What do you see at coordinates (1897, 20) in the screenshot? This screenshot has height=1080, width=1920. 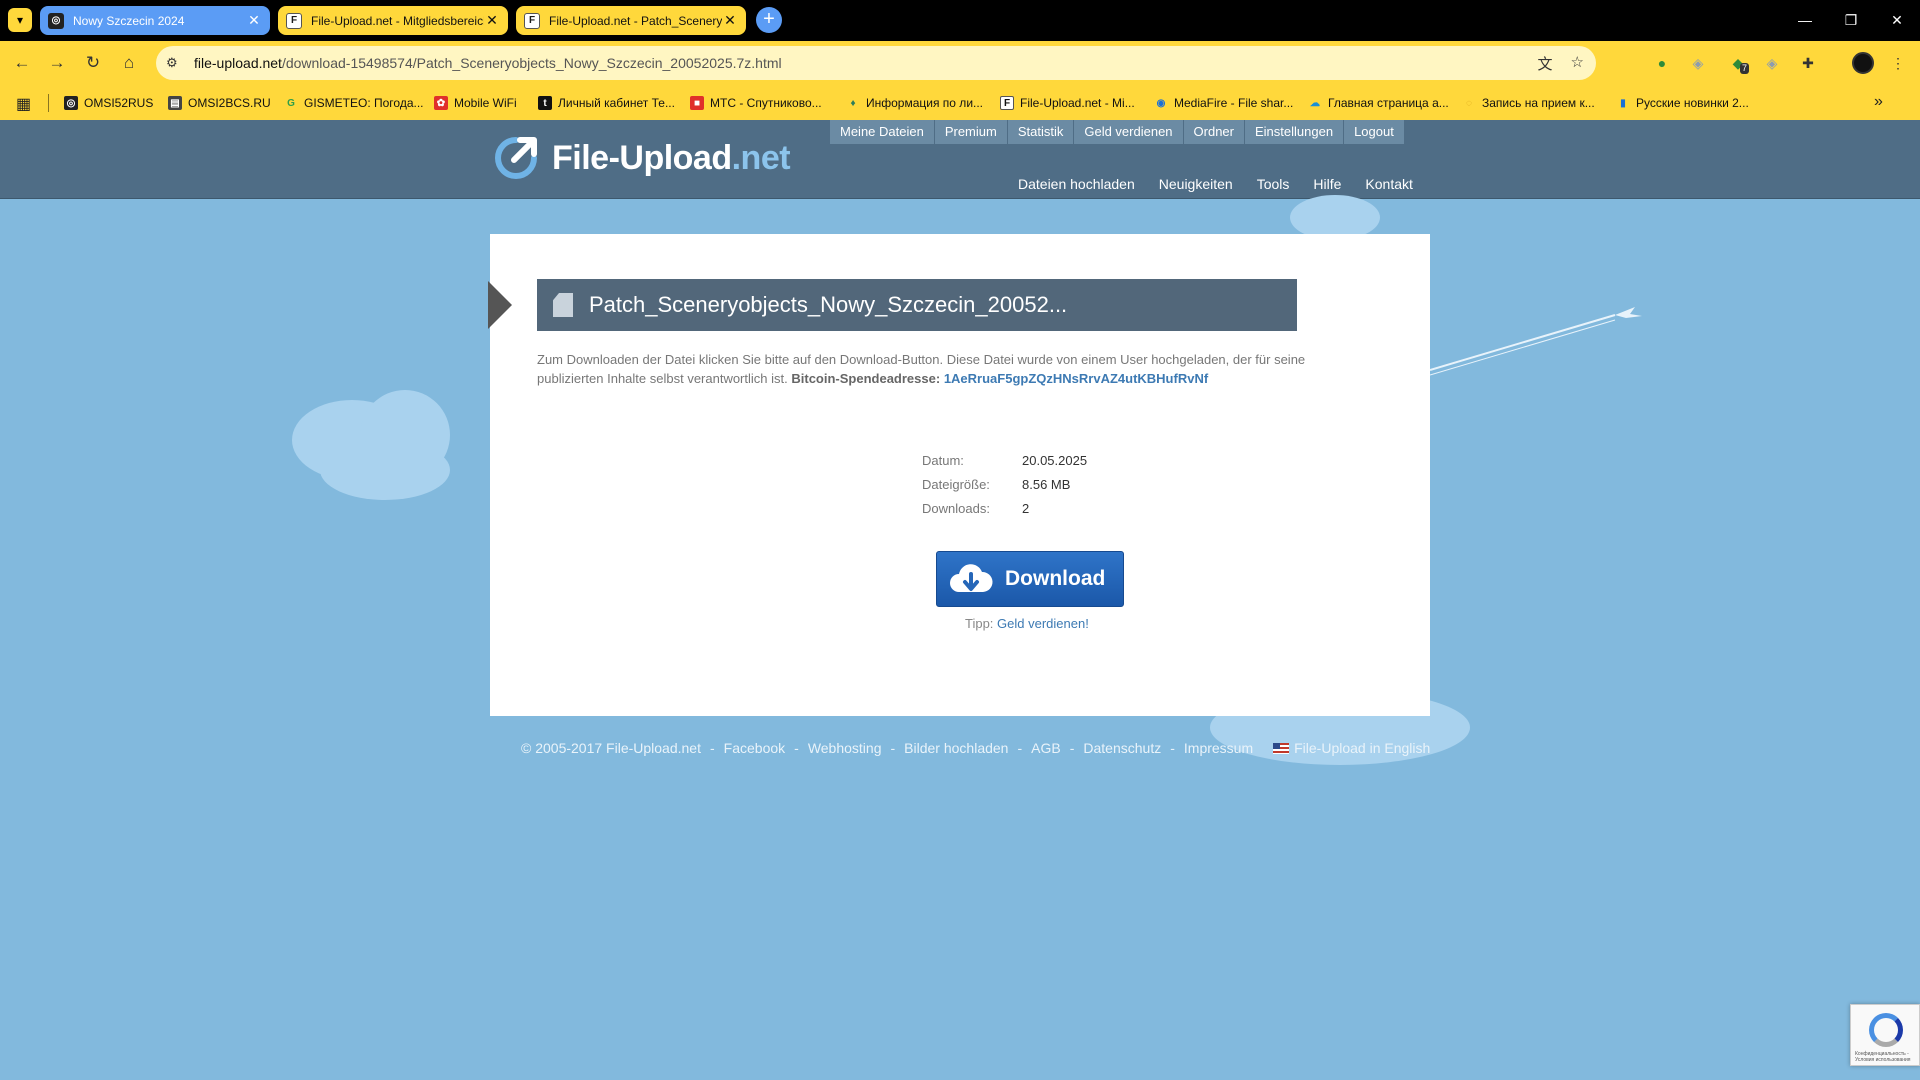 I see `window-close-icon: ✕` at bounding box center [1897, 20].